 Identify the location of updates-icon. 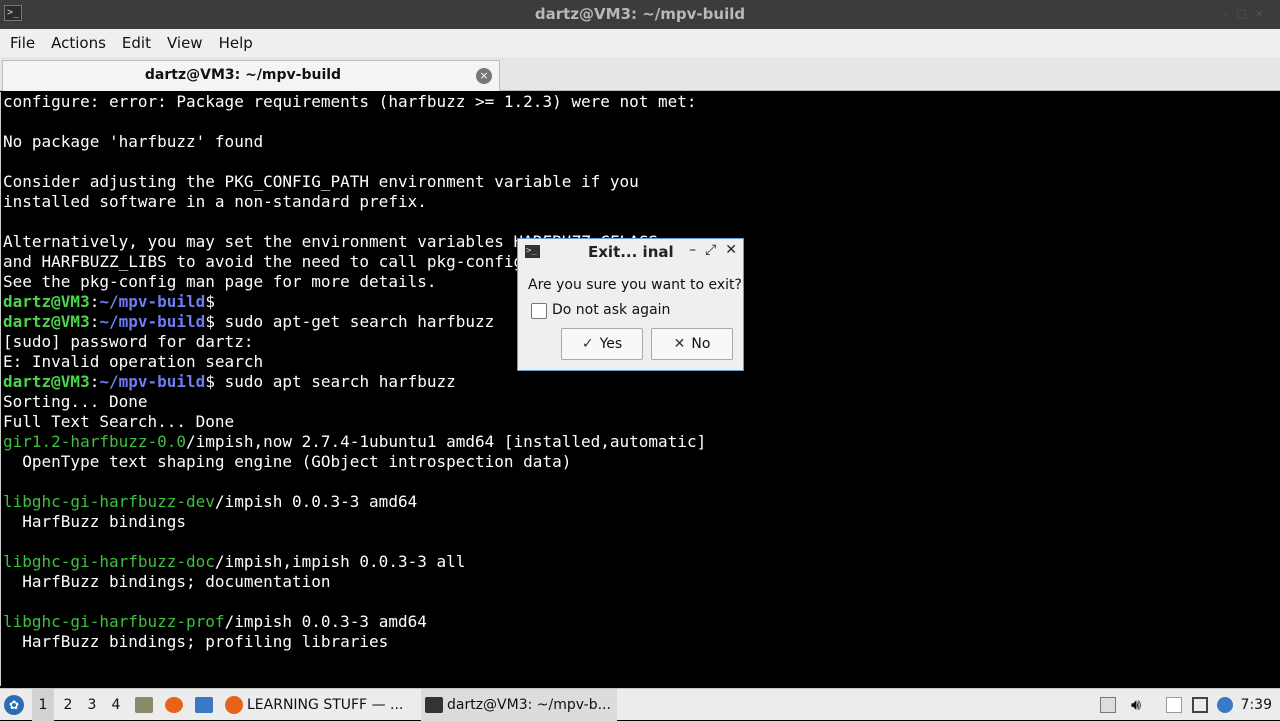
(1108, 705).